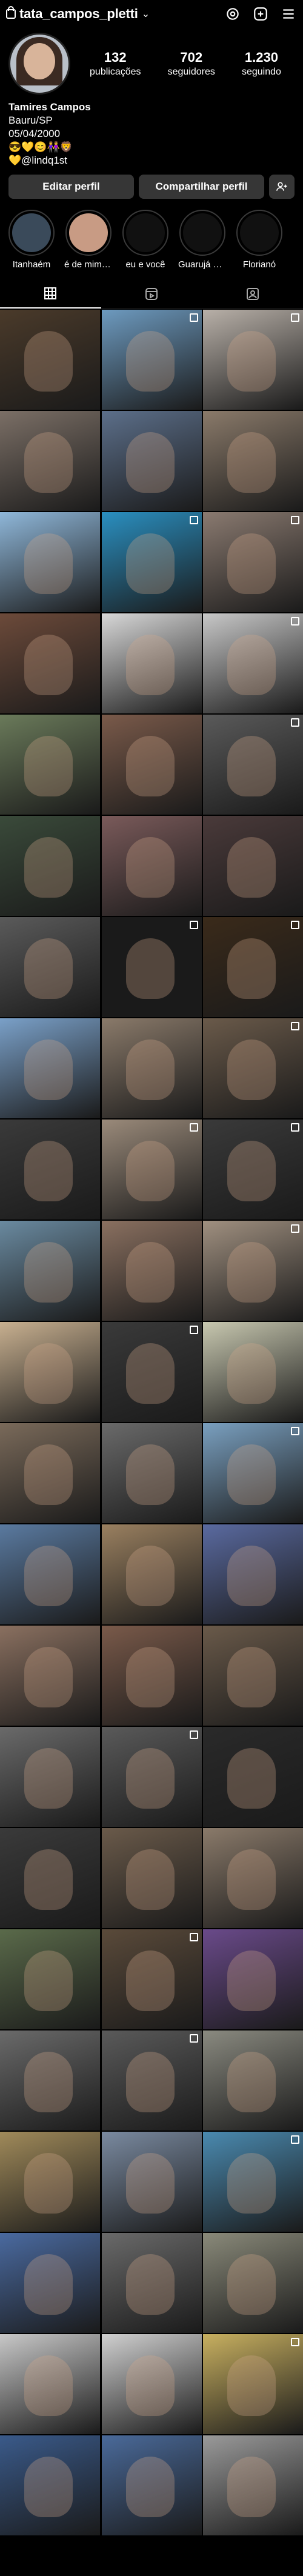 The height and width of the screenshot is (2576, 303). I want to click on edit-profile-button: Editar perfil, so click(71, 187).